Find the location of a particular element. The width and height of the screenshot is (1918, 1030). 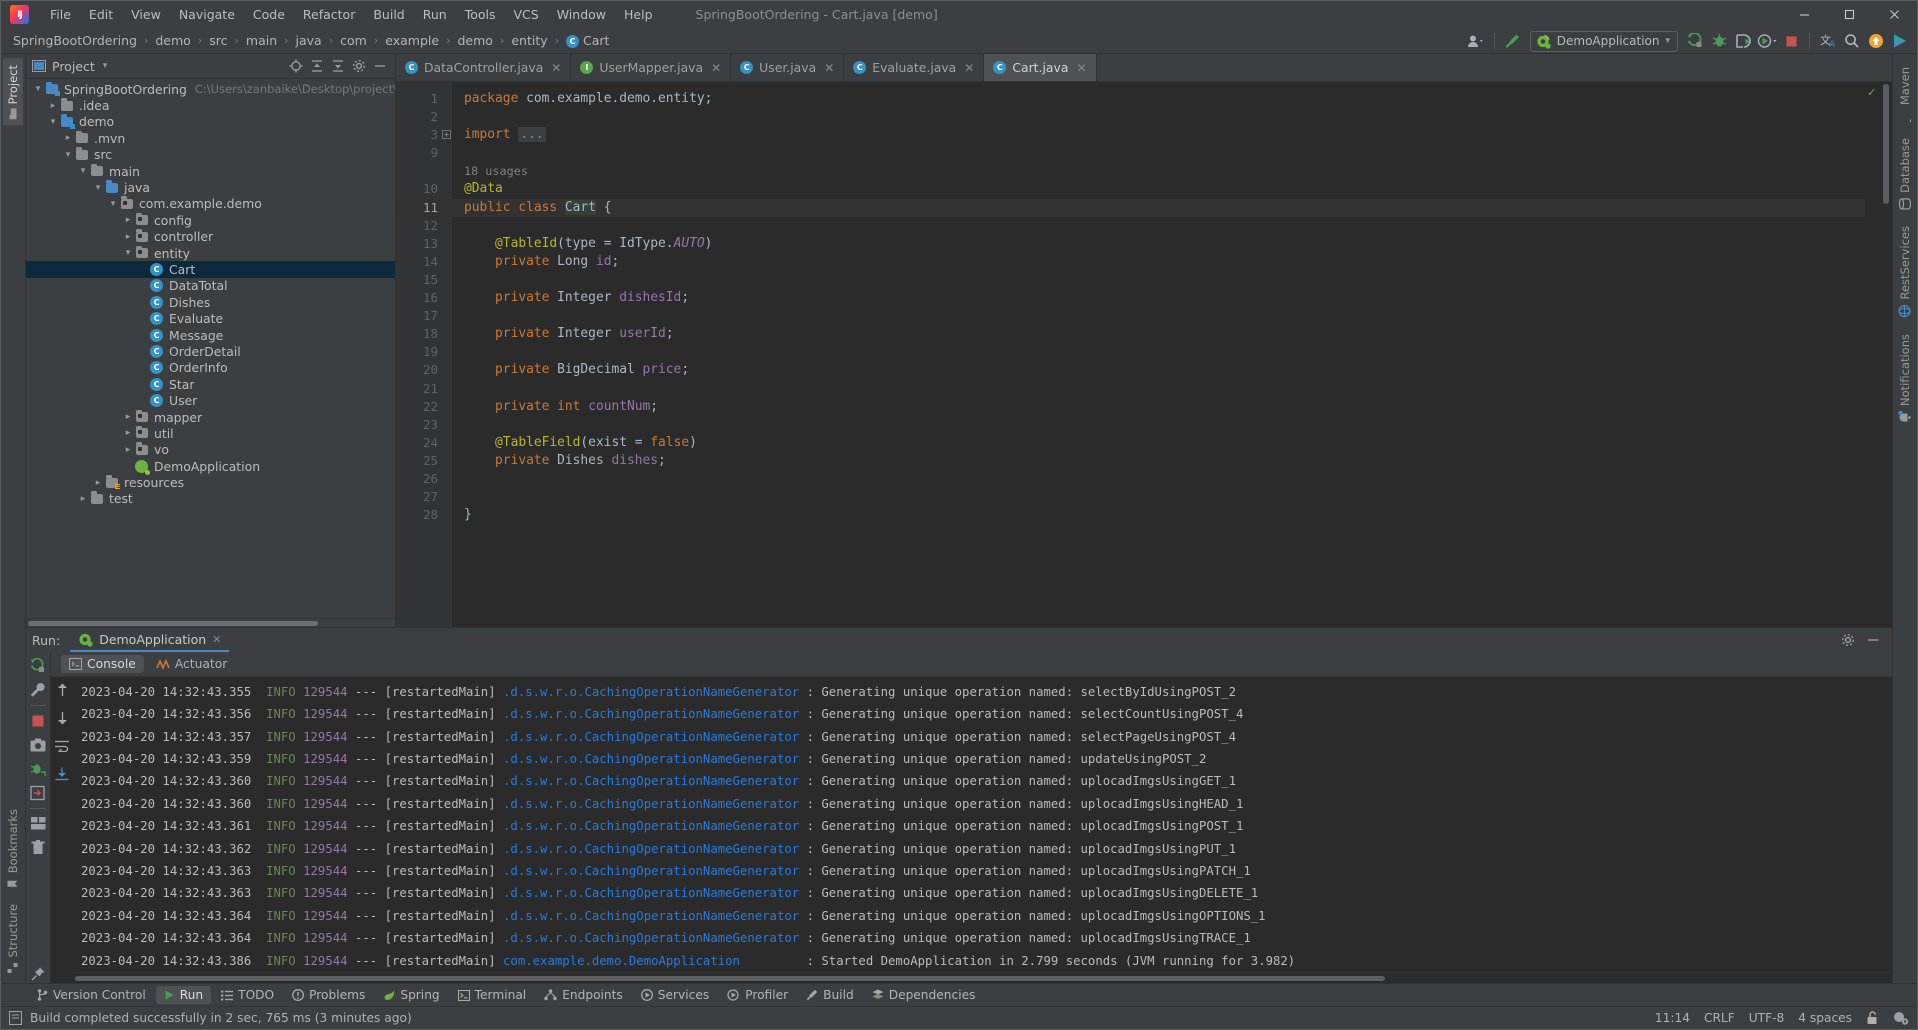

tree-node: C Dishes is located at coordinates (210, 302).